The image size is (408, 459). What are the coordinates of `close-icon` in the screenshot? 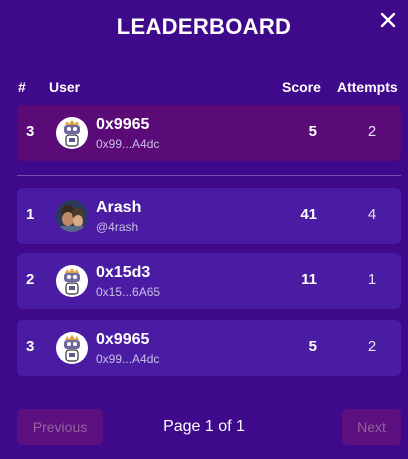 It's located at (388, 20).